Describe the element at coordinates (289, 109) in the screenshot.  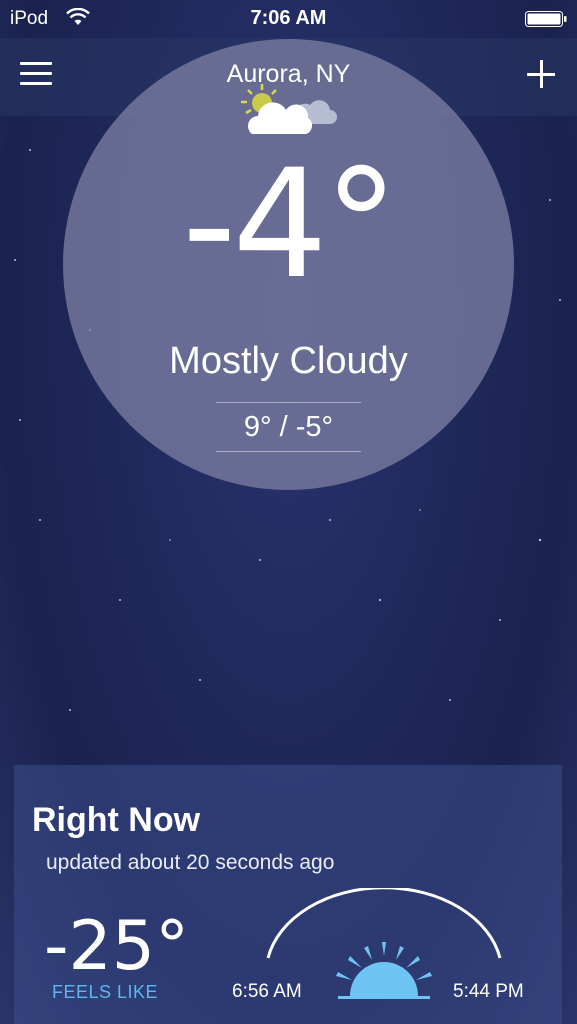
I see `partly-cloudy-icon` at that location.